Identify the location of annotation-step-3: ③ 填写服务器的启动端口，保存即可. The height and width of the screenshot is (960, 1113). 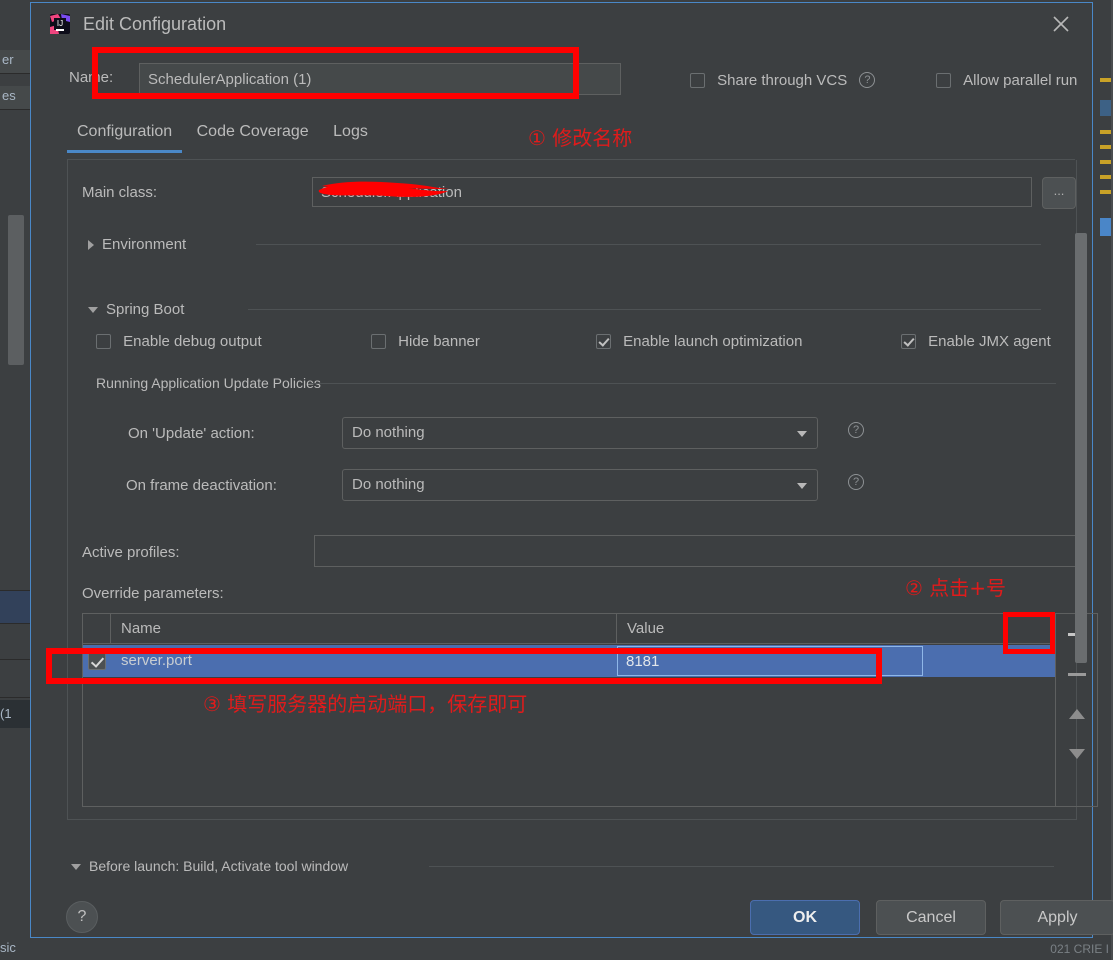
(365, 704).